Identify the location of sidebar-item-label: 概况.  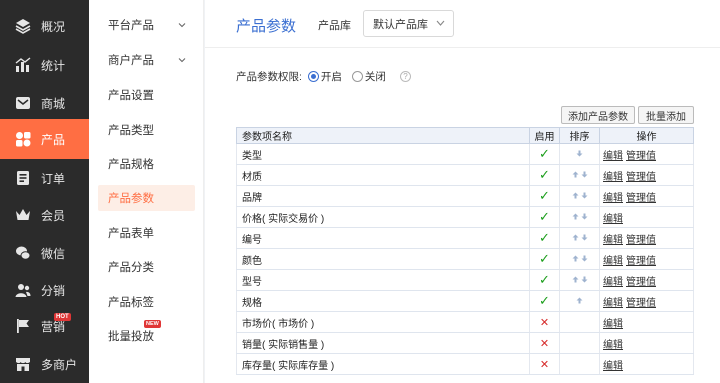
(53, 26).